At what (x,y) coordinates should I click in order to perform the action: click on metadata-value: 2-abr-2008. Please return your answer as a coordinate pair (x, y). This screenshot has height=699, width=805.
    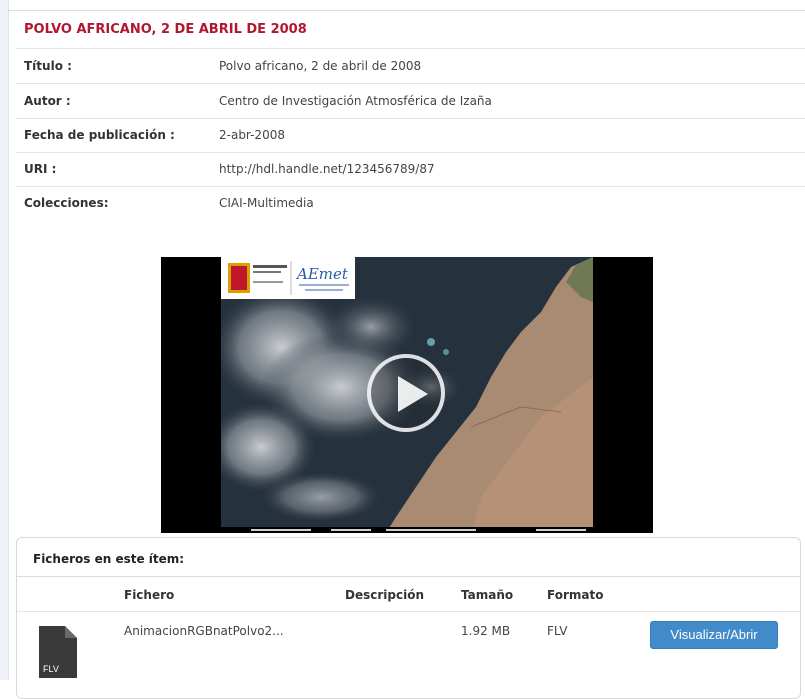
    Looking at the image, I should click on (252, 135).